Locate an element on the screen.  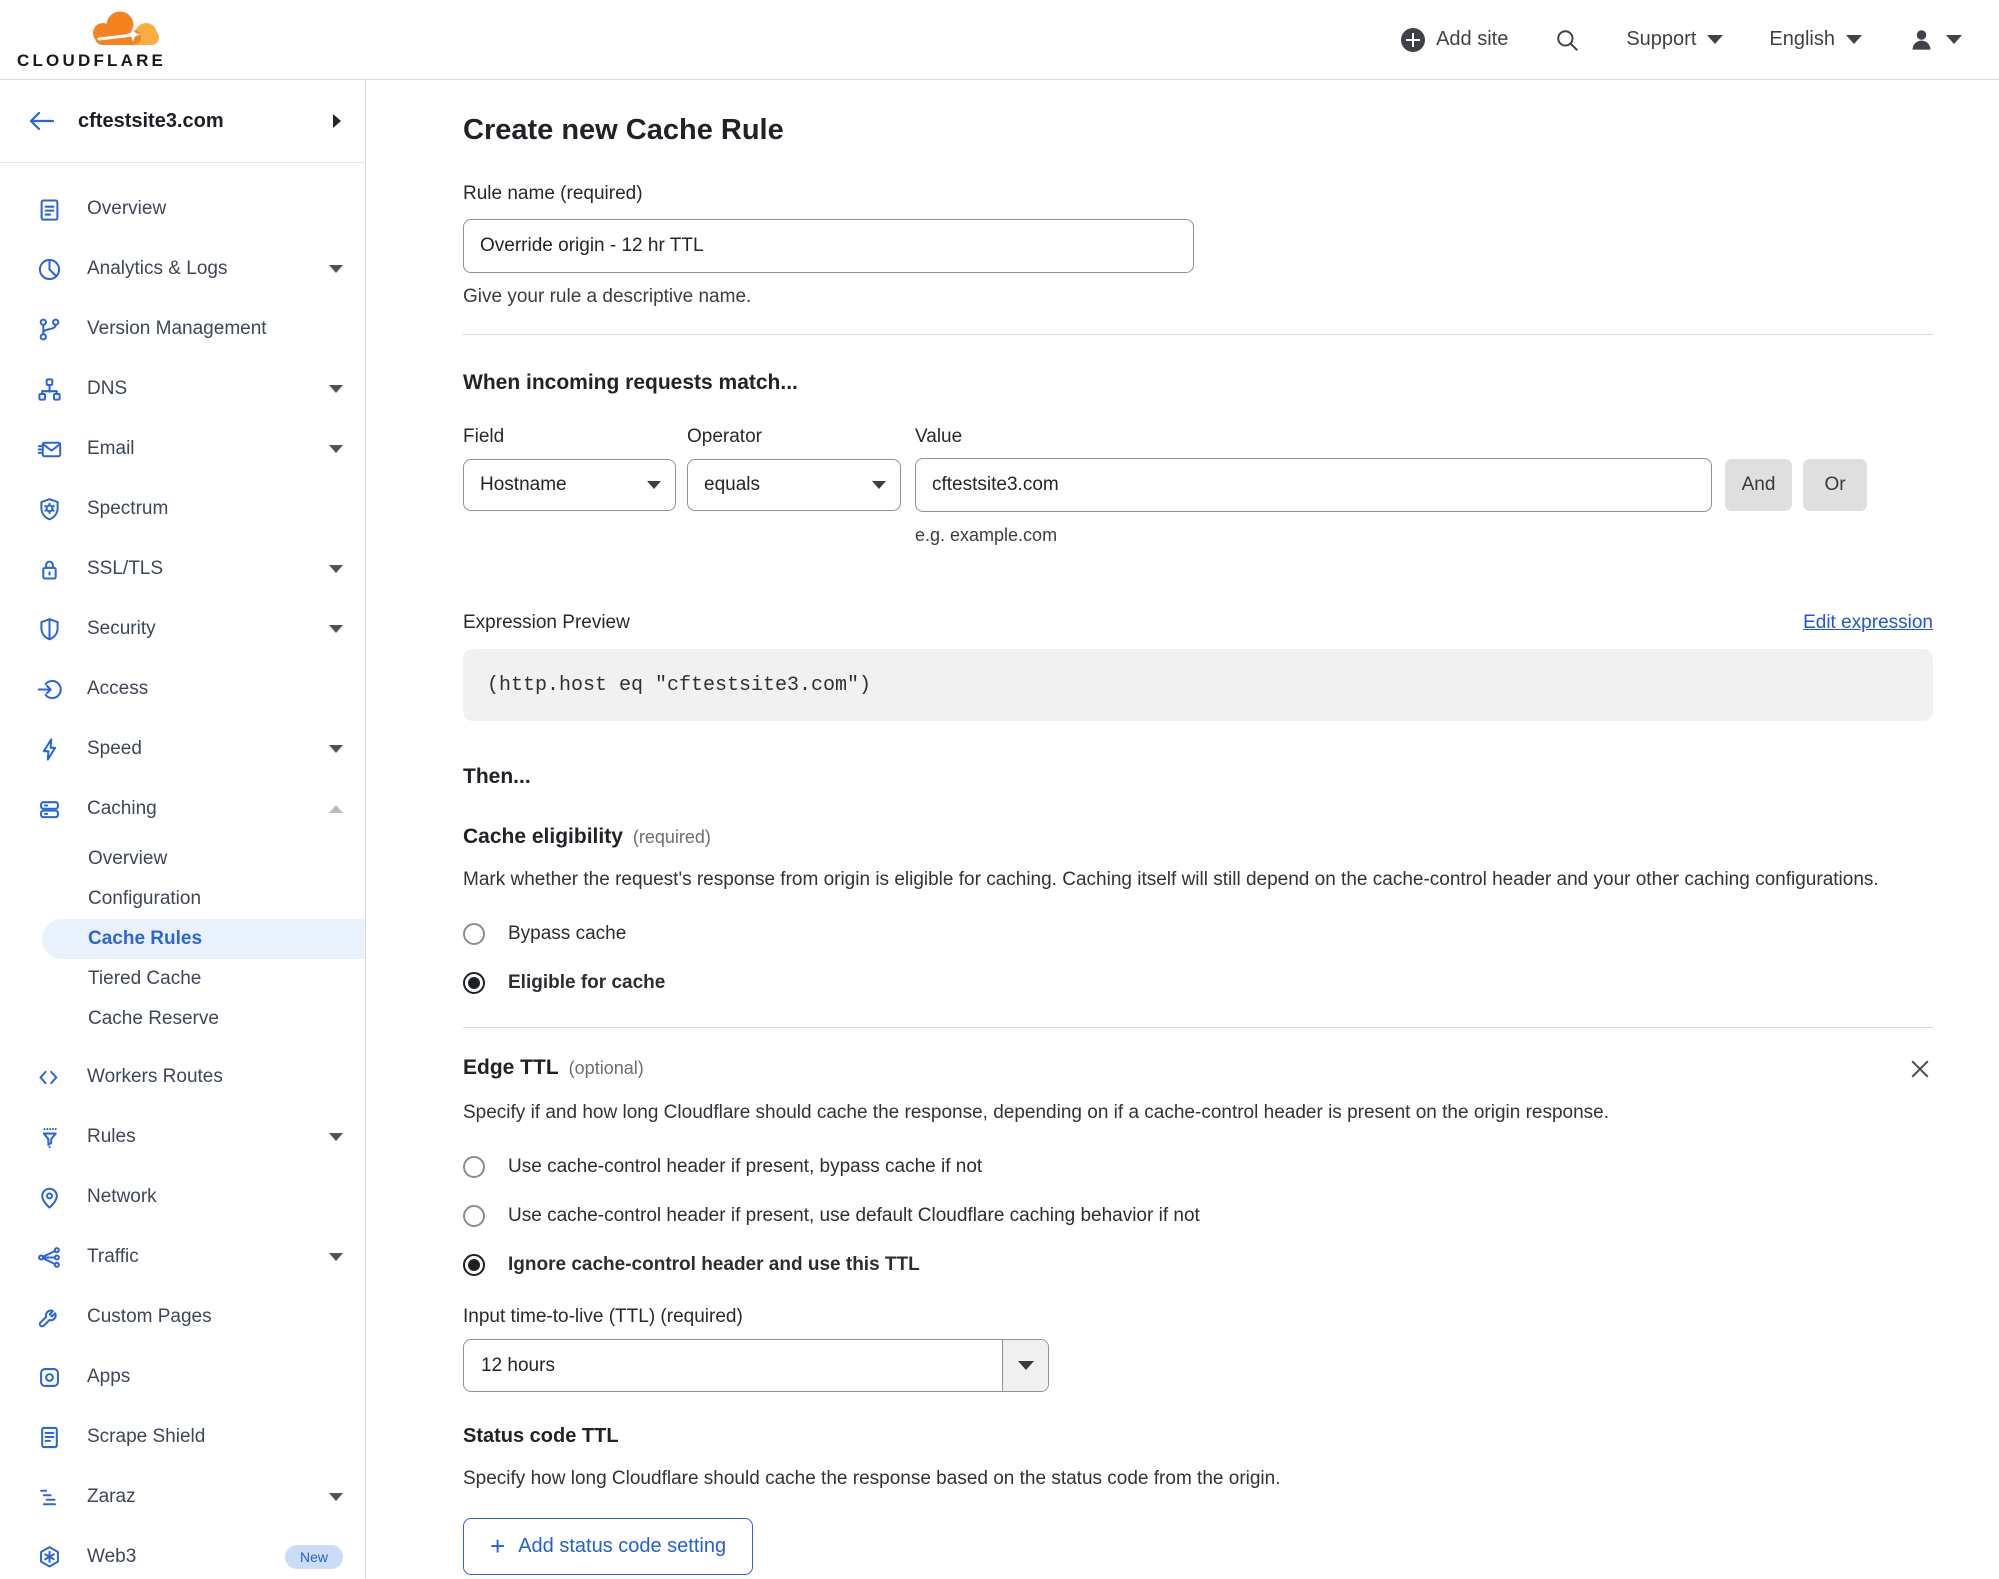
map-pin-icon is located at coordinates (49, 1197).